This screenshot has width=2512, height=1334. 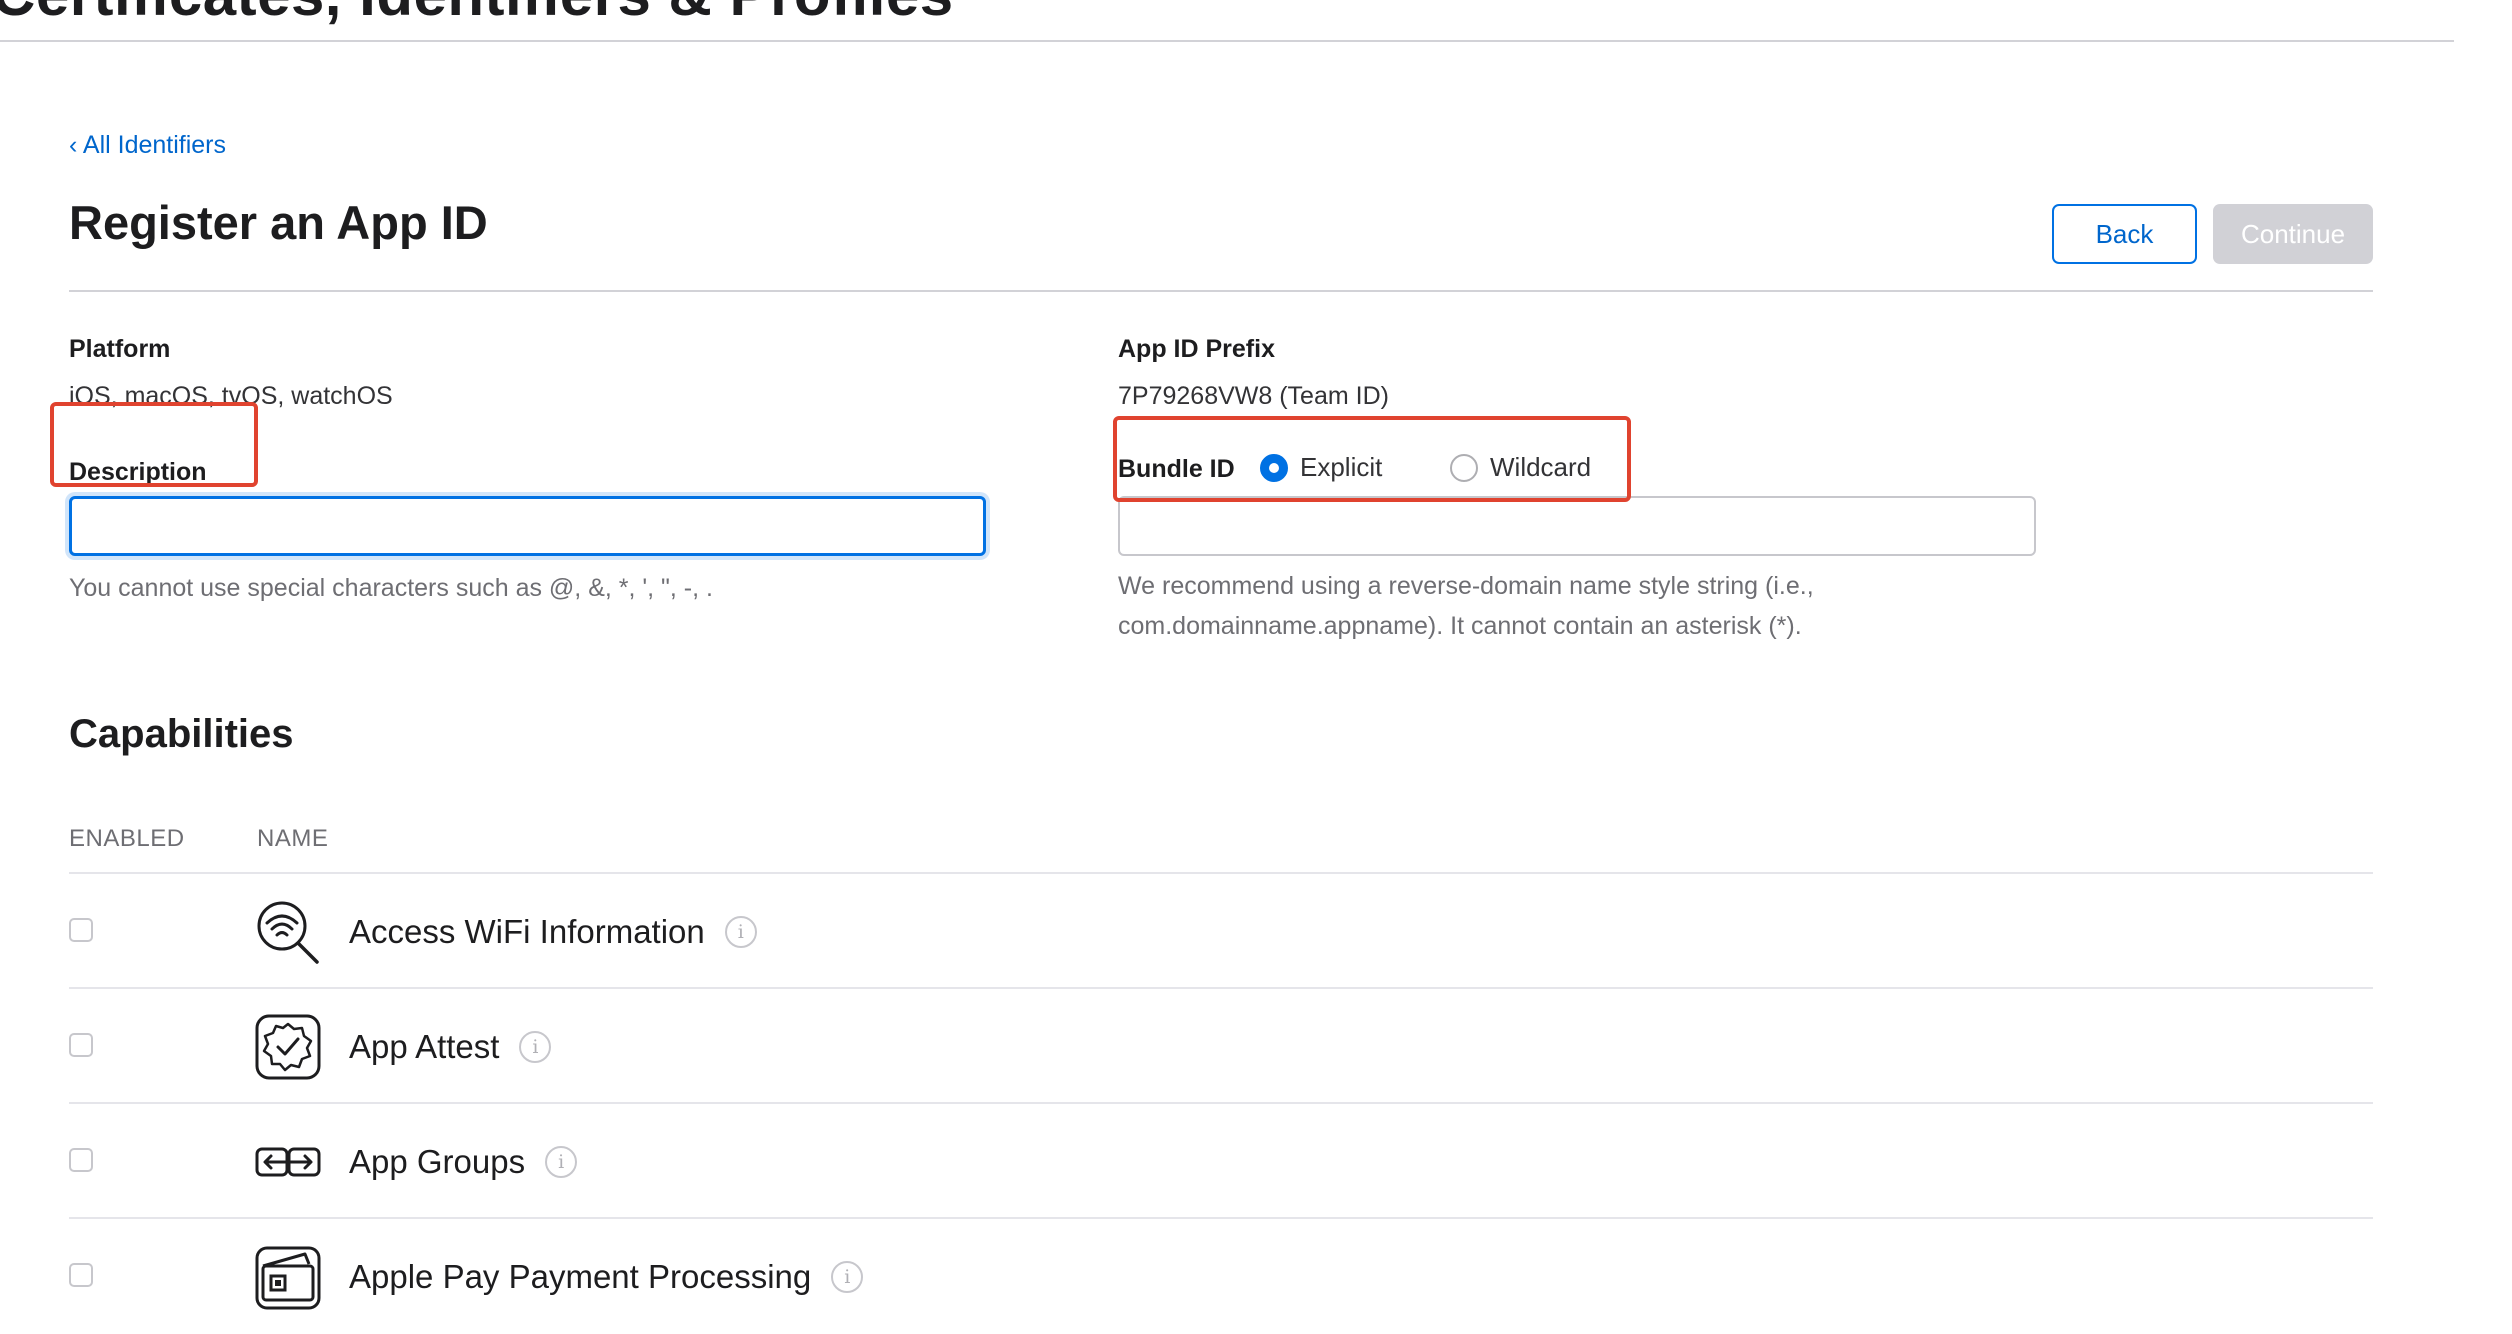 What do you see at coordinates (437, 1161) in the screenshot?
I see `capability-name: App Groups` at bounding box center [437, 1161].